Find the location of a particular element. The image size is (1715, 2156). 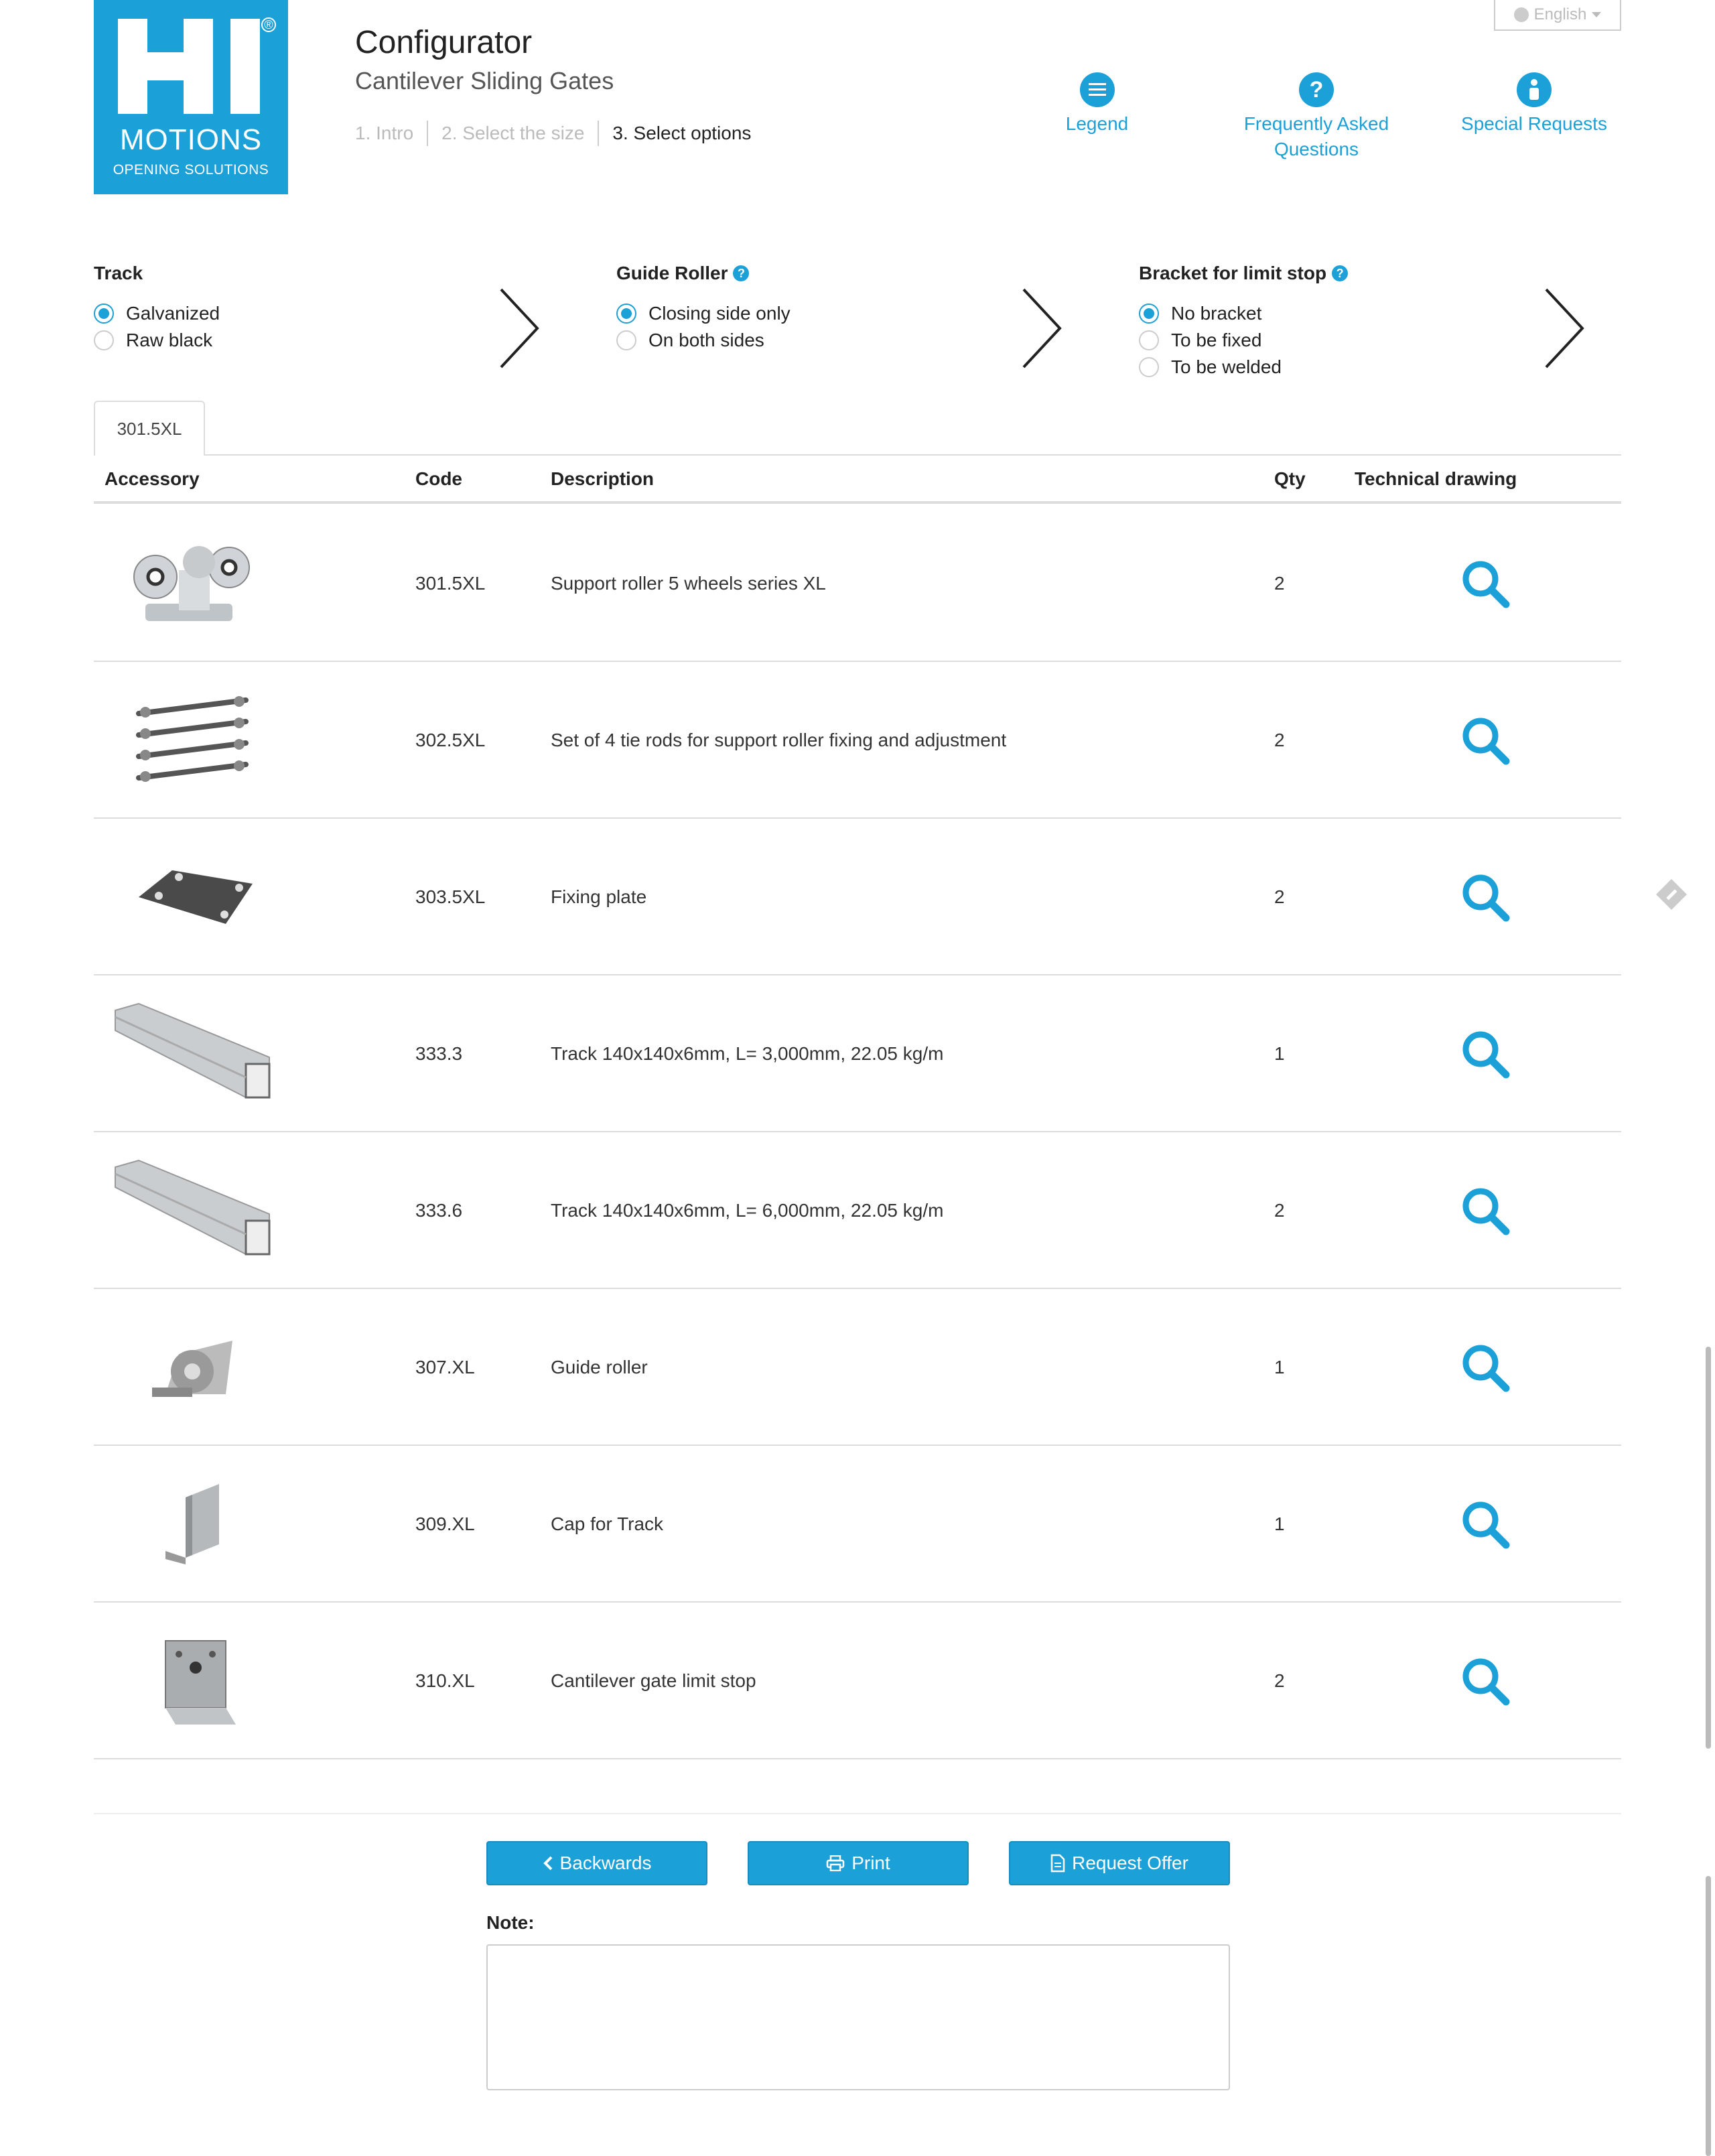

info-person-icon is located at coordinates (1534, 89).